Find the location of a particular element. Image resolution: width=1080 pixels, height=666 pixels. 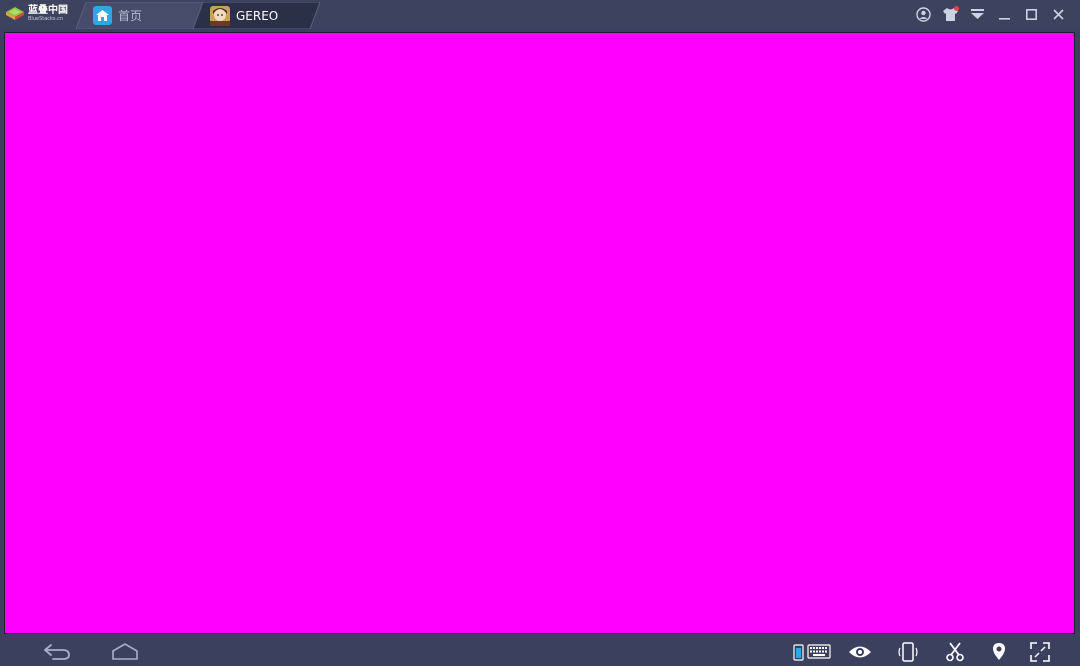

minimize-button is located at coordinates (1004, 14).